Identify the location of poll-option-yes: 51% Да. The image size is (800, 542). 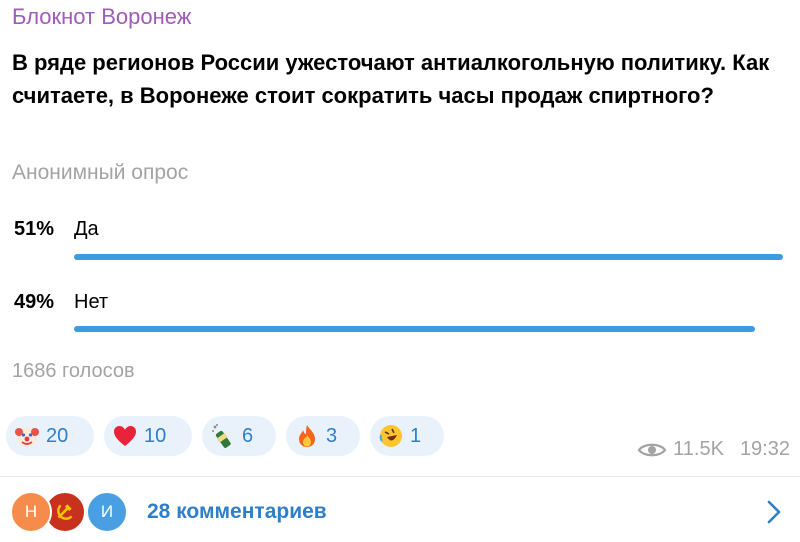
(400, 248).